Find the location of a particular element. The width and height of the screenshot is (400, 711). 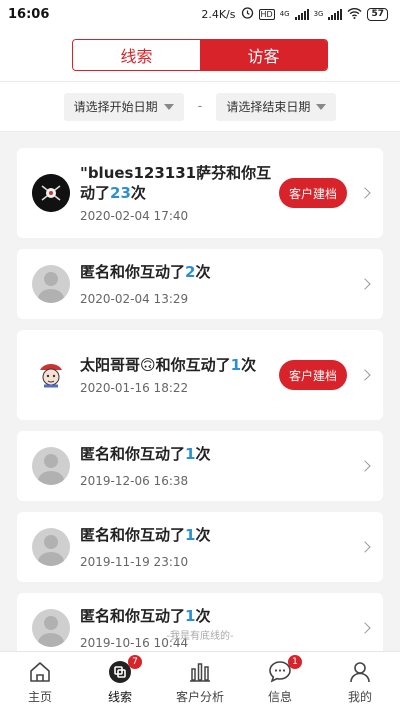

visitor-title: 匿名和你互动了2次 is located at coordinates (145, 272).